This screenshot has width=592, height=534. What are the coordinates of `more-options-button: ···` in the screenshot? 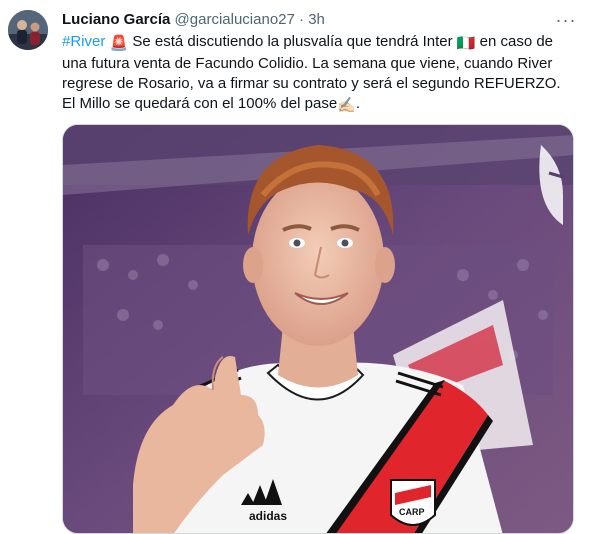 It's located at (566, 20).